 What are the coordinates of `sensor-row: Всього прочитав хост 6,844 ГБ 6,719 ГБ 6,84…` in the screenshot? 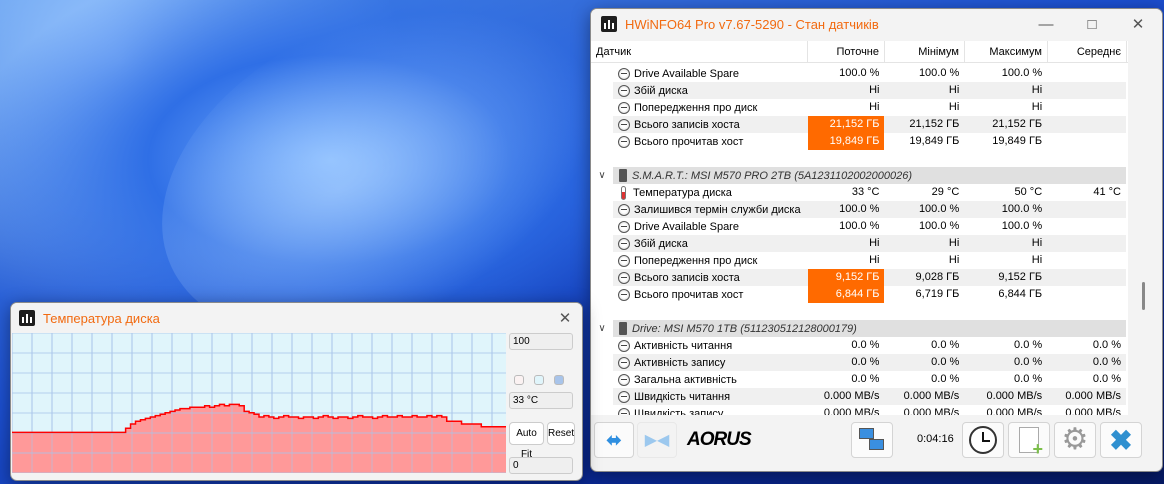 It's located at (869, 294).